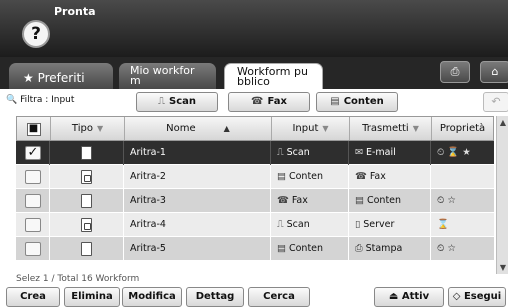  I want to click on name-cell: Aritra-4, so click(197, 225).